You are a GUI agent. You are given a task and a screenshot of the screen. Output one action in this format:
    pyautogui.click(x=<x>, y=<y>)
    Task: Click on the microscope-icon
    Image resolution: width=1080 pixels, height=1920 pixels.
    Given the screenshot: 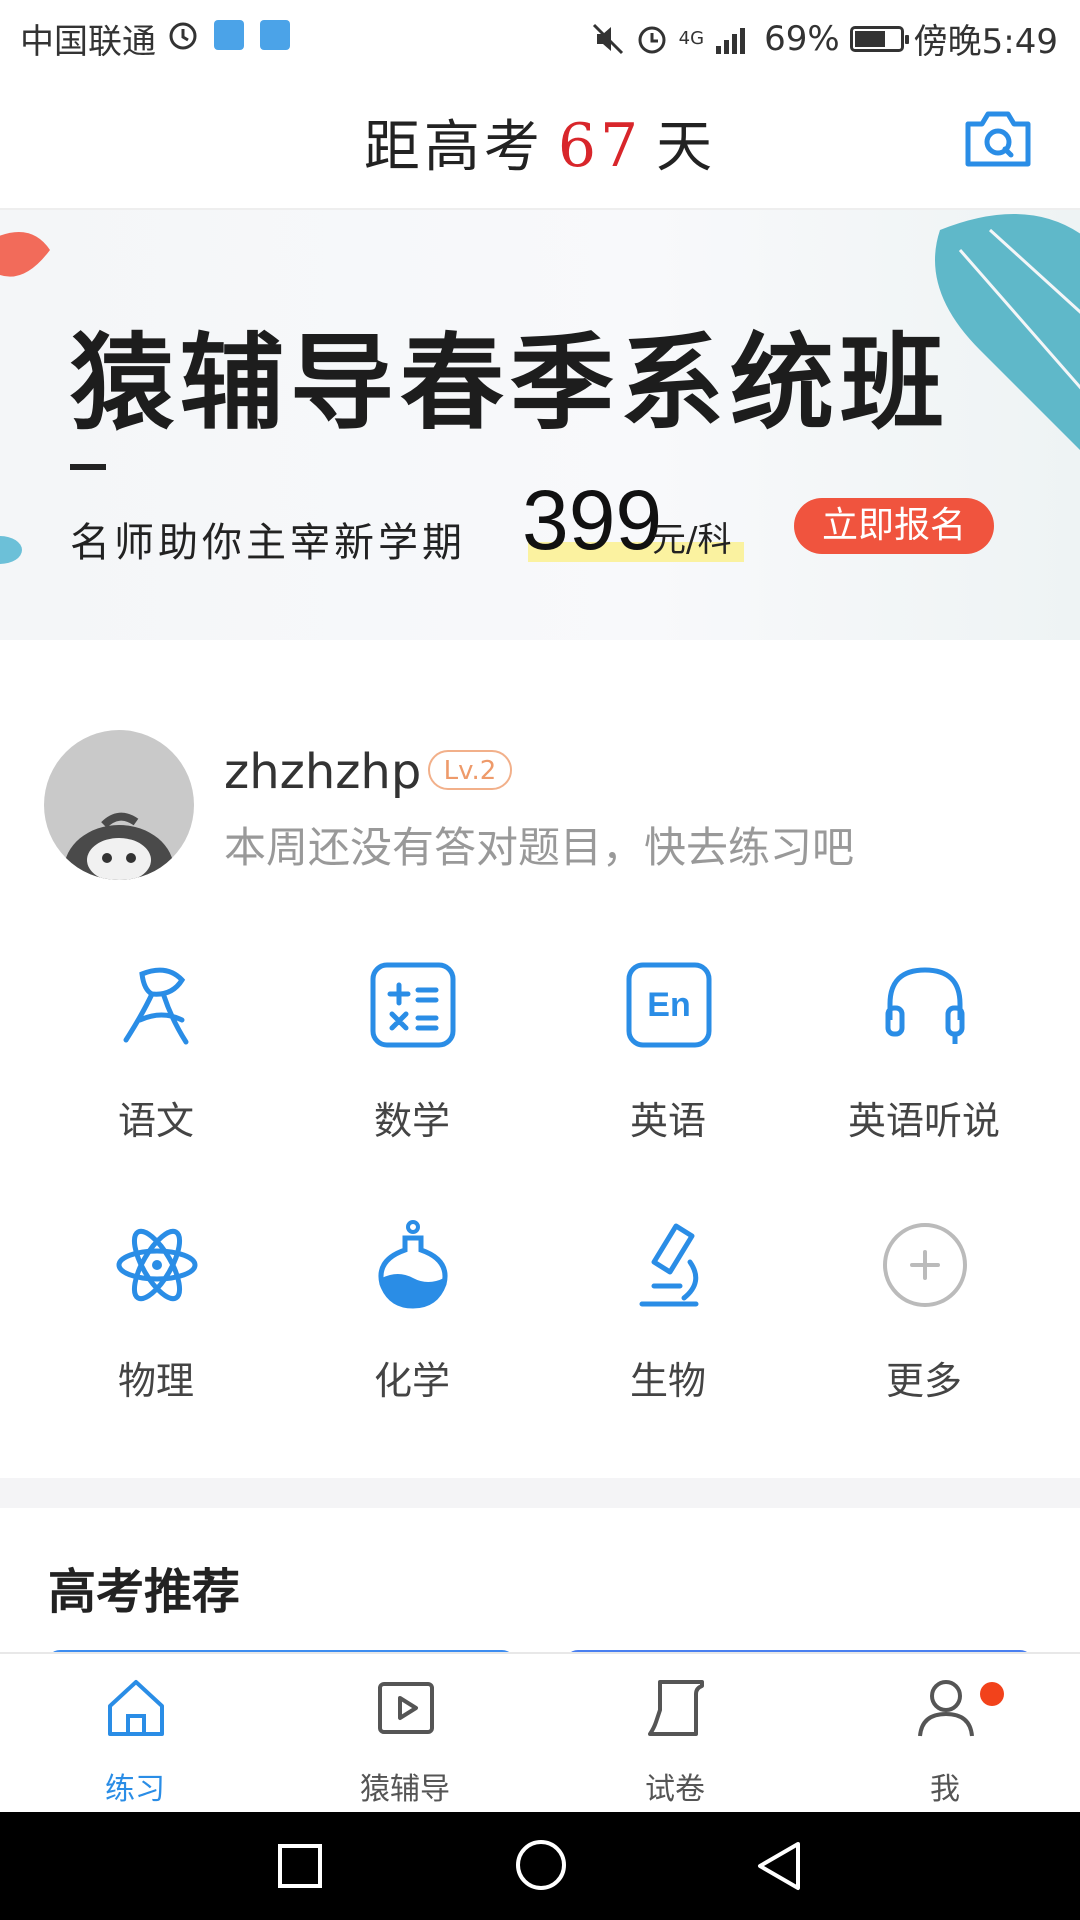 What is the action you would take?
    pyautogui.click(x=669, y=1265)
    